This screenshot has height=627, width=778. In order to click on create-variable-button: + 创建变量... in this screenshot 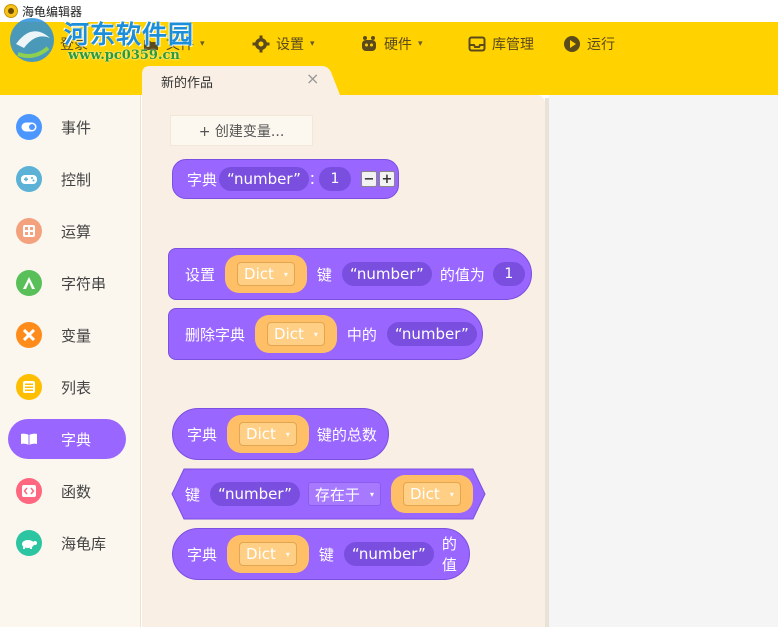, I will do `click(241, 130)`.